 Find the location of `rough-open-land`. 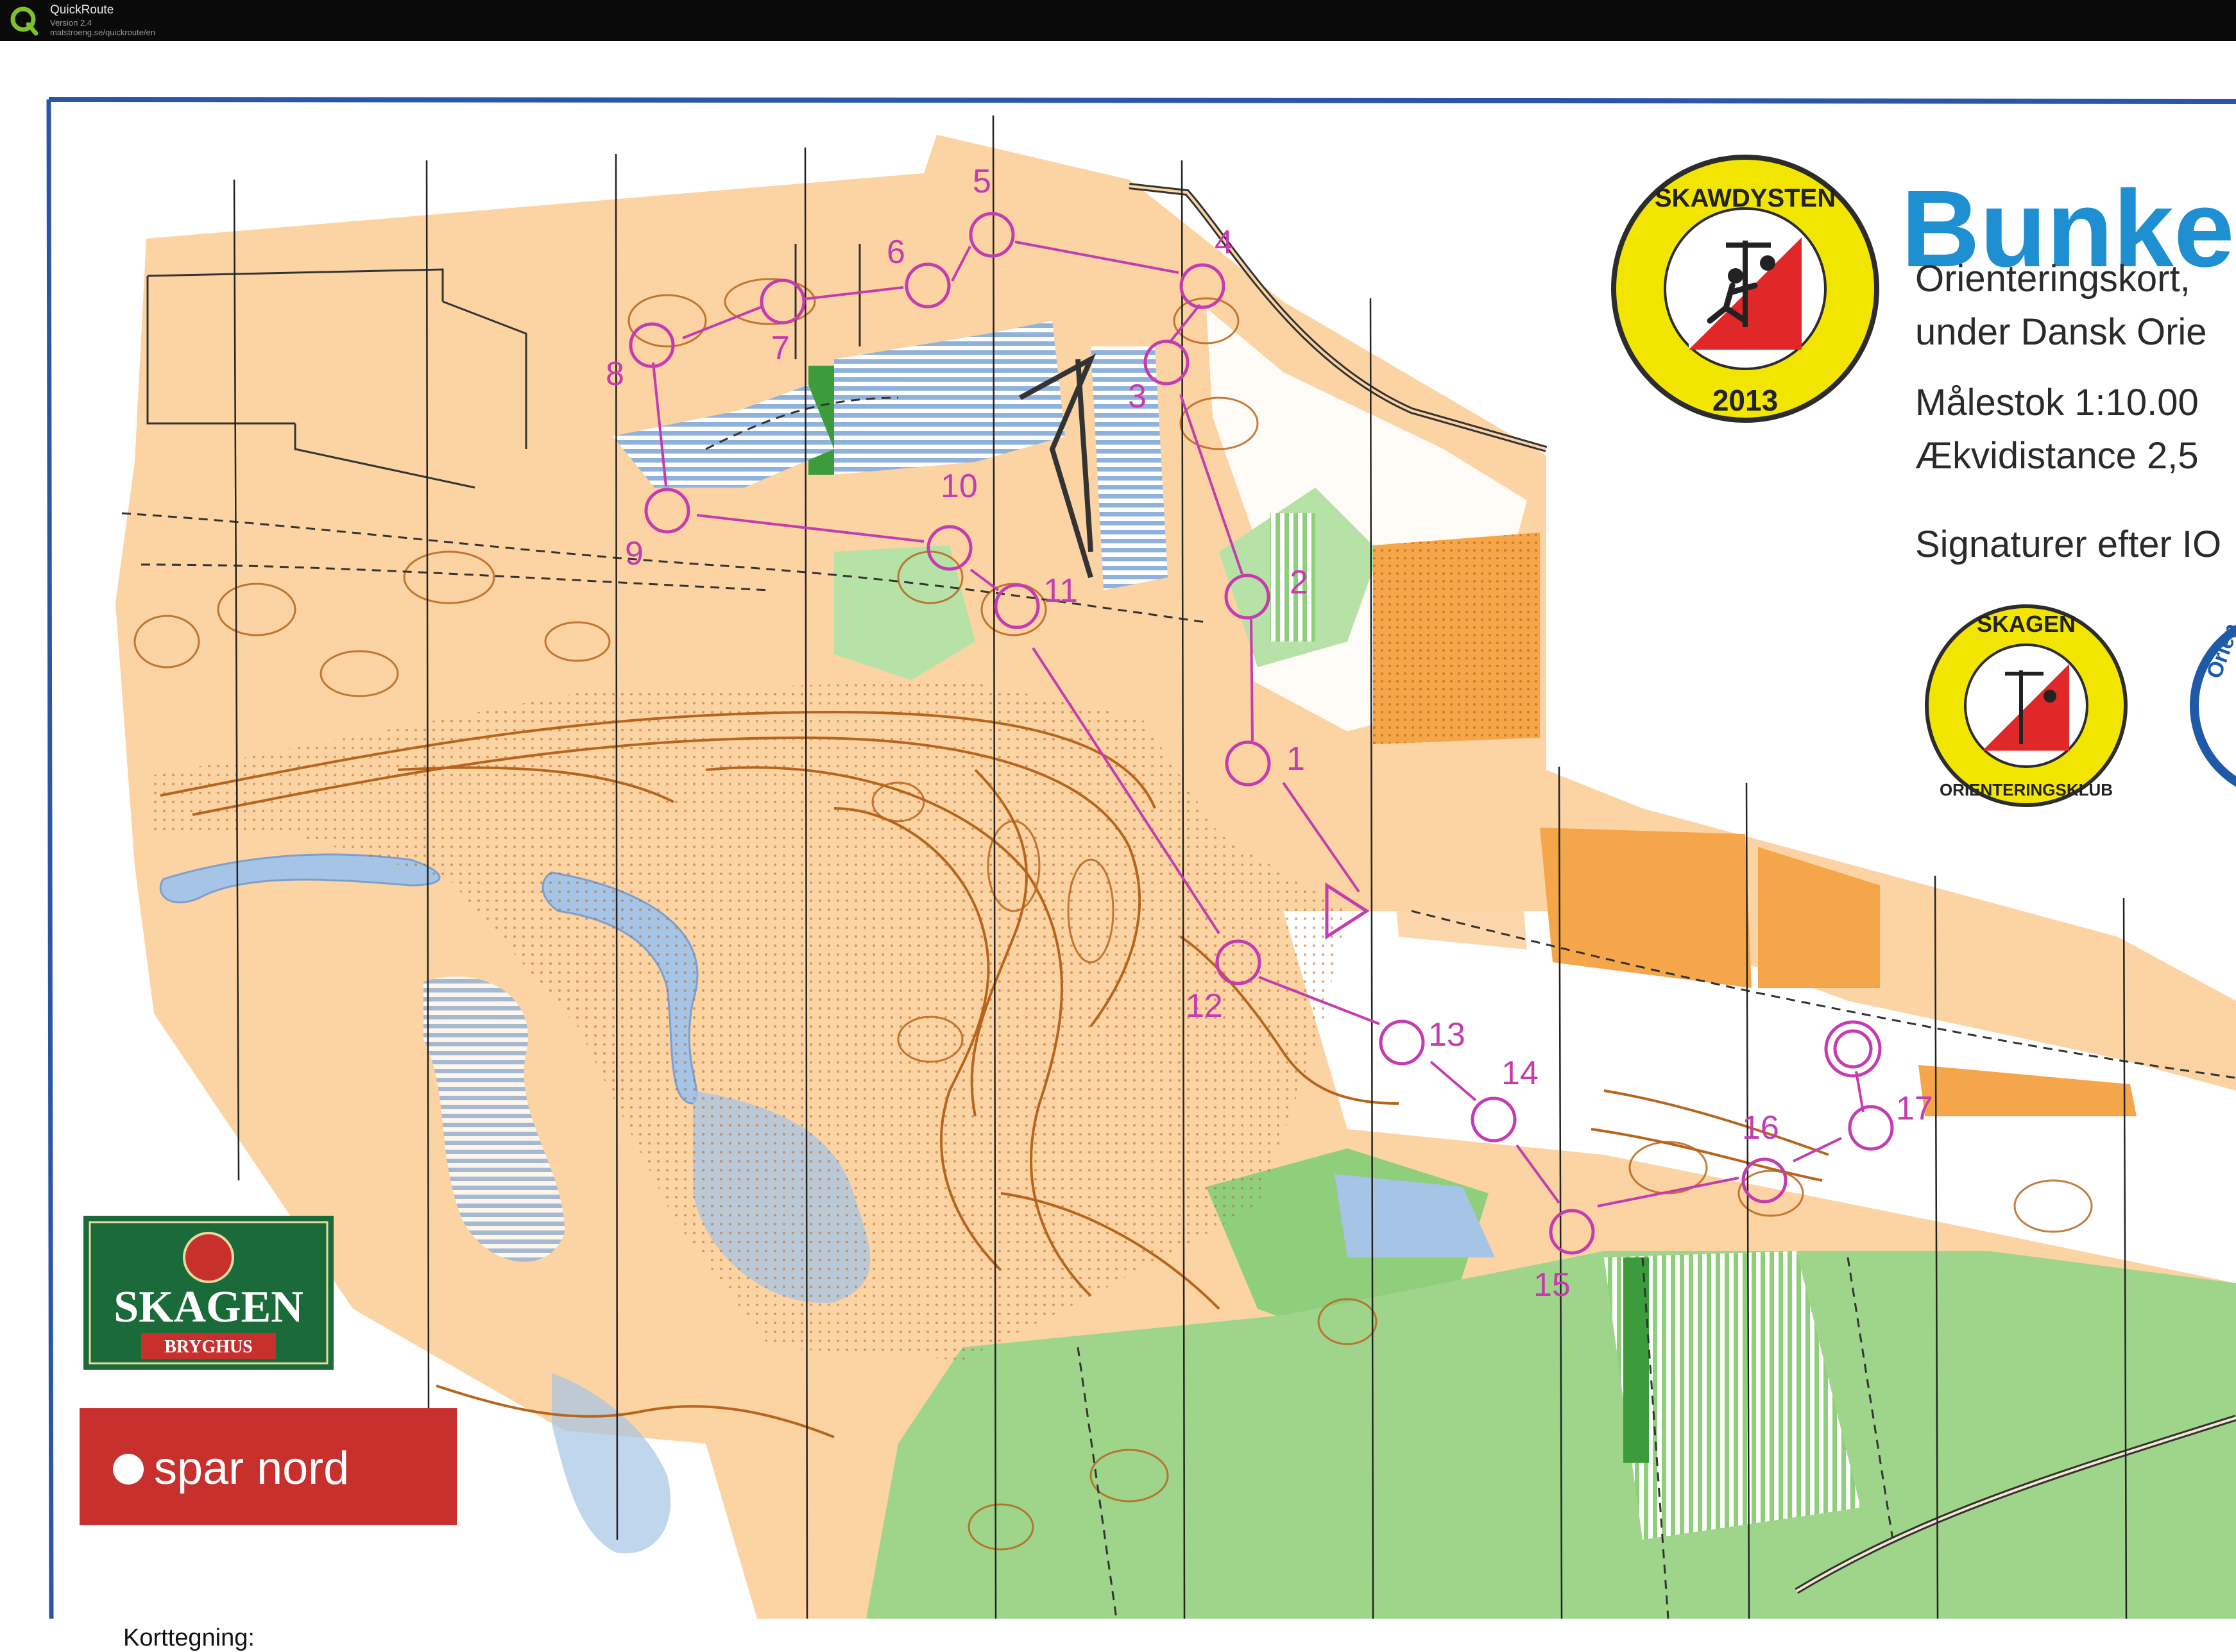

rough-open-land is located at coordinates (1456, 869).